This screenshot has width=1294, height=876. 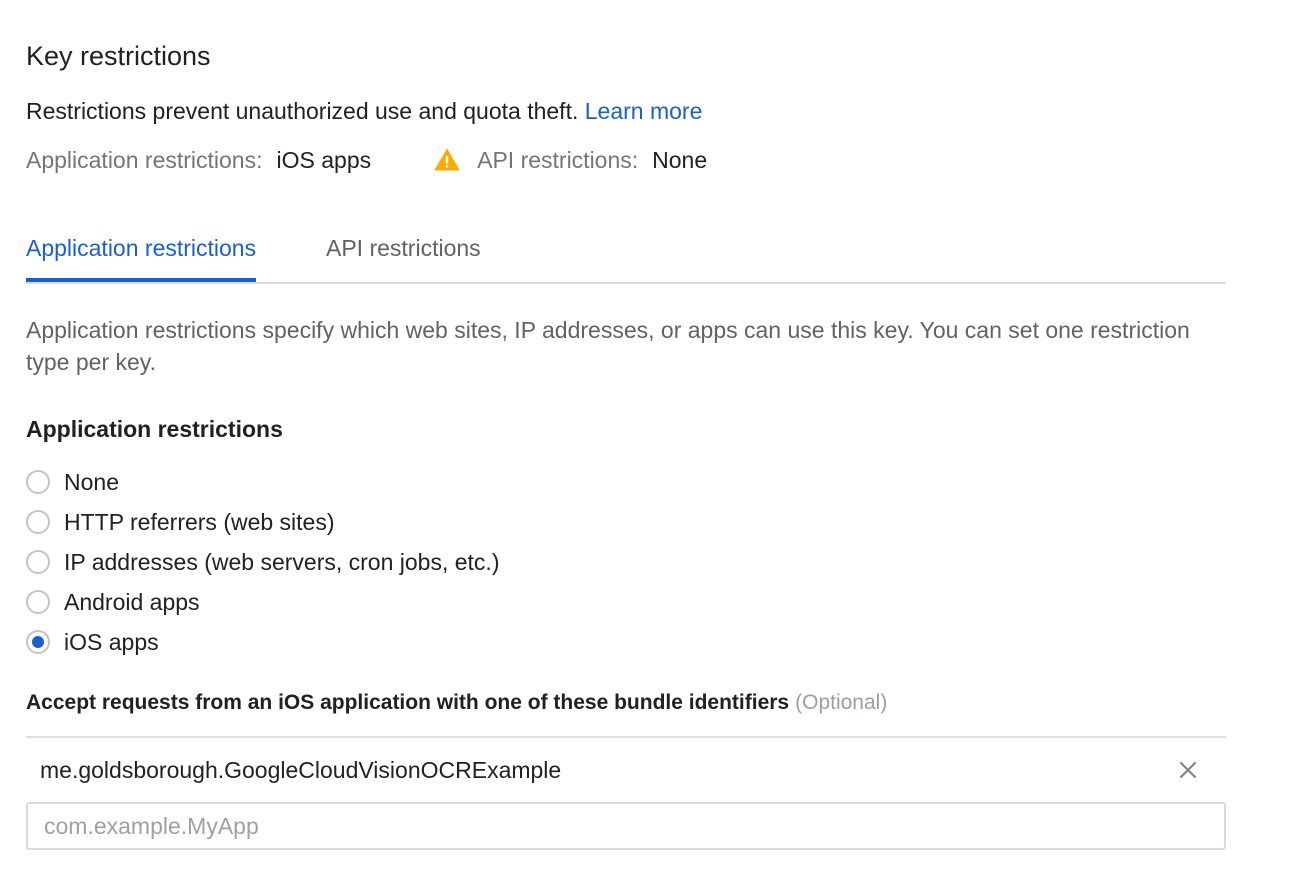 I want to click on radio-label: None, so click(x=91, y=481).